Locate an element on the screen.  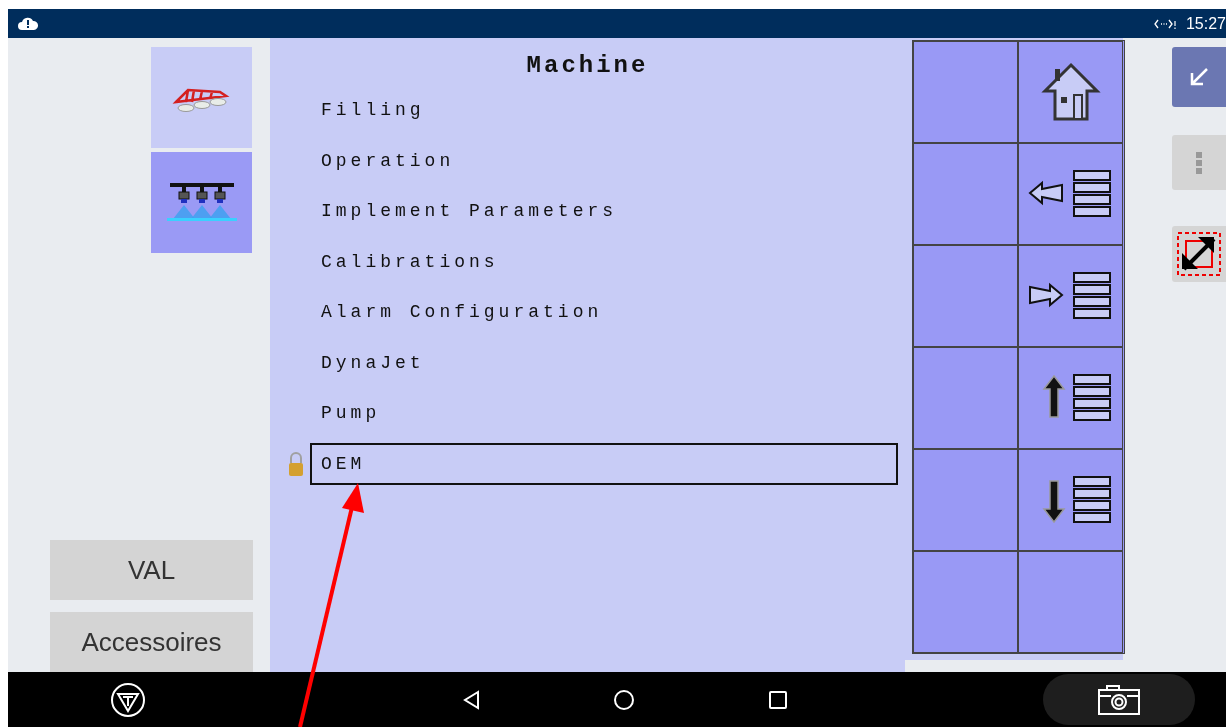
camera-icon is located at coordinates (1119, 699).